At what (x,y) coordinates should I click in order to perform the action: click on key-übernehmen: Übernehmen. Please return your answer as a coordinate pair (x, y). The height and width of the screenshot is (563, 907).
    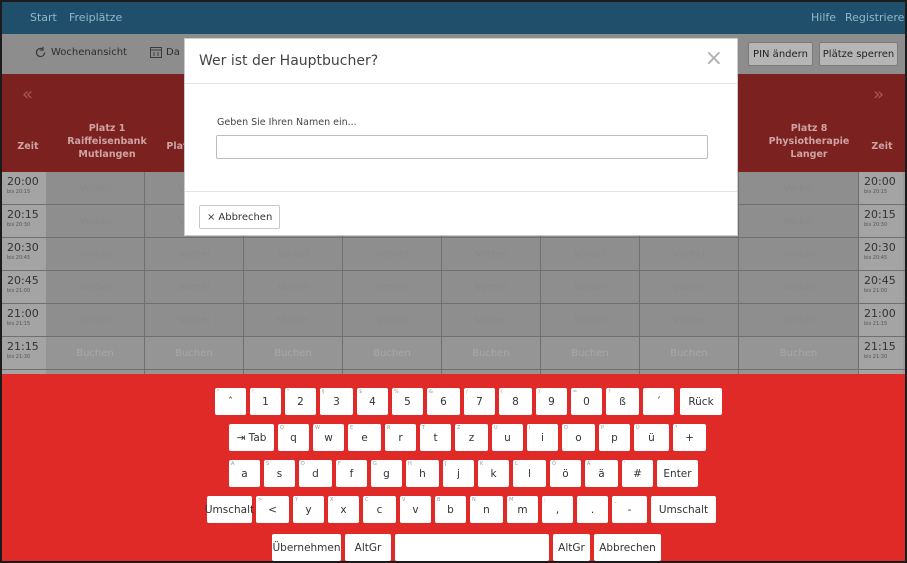
    Looking at the image, I should click on (306, 547).